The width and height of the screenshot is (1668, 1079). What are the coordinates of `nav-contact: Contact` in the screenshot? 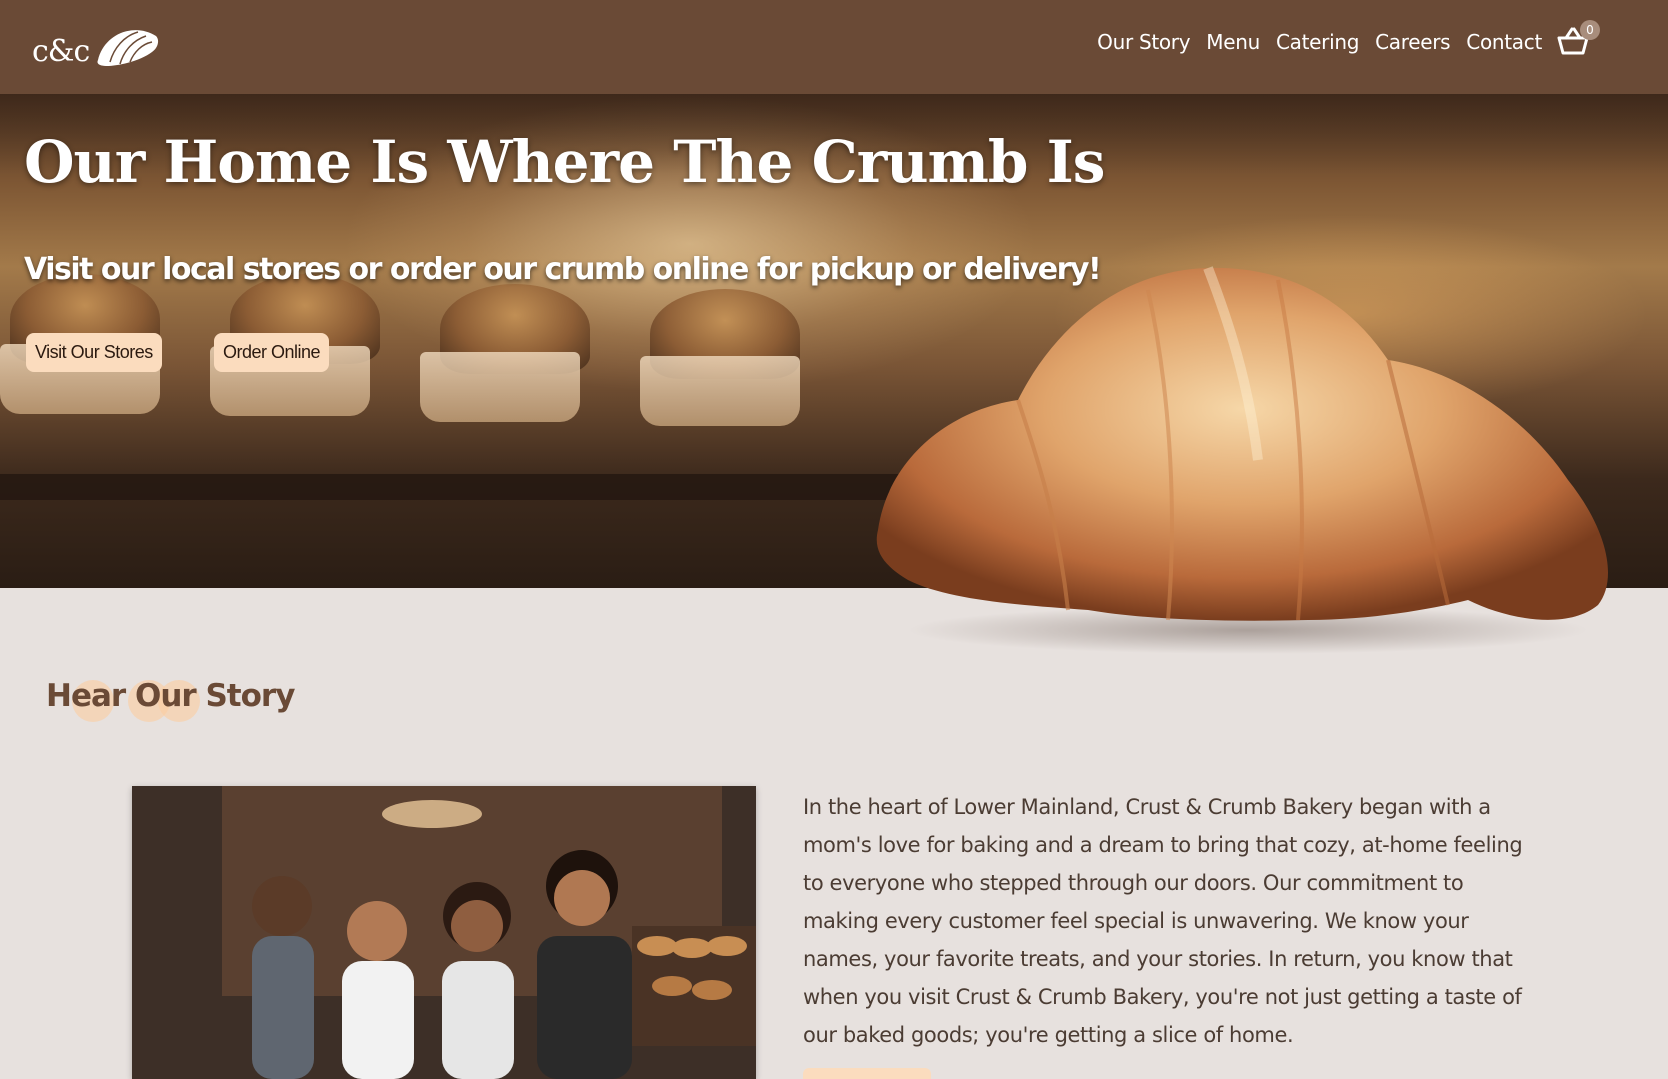 It's located at (1504, 42).